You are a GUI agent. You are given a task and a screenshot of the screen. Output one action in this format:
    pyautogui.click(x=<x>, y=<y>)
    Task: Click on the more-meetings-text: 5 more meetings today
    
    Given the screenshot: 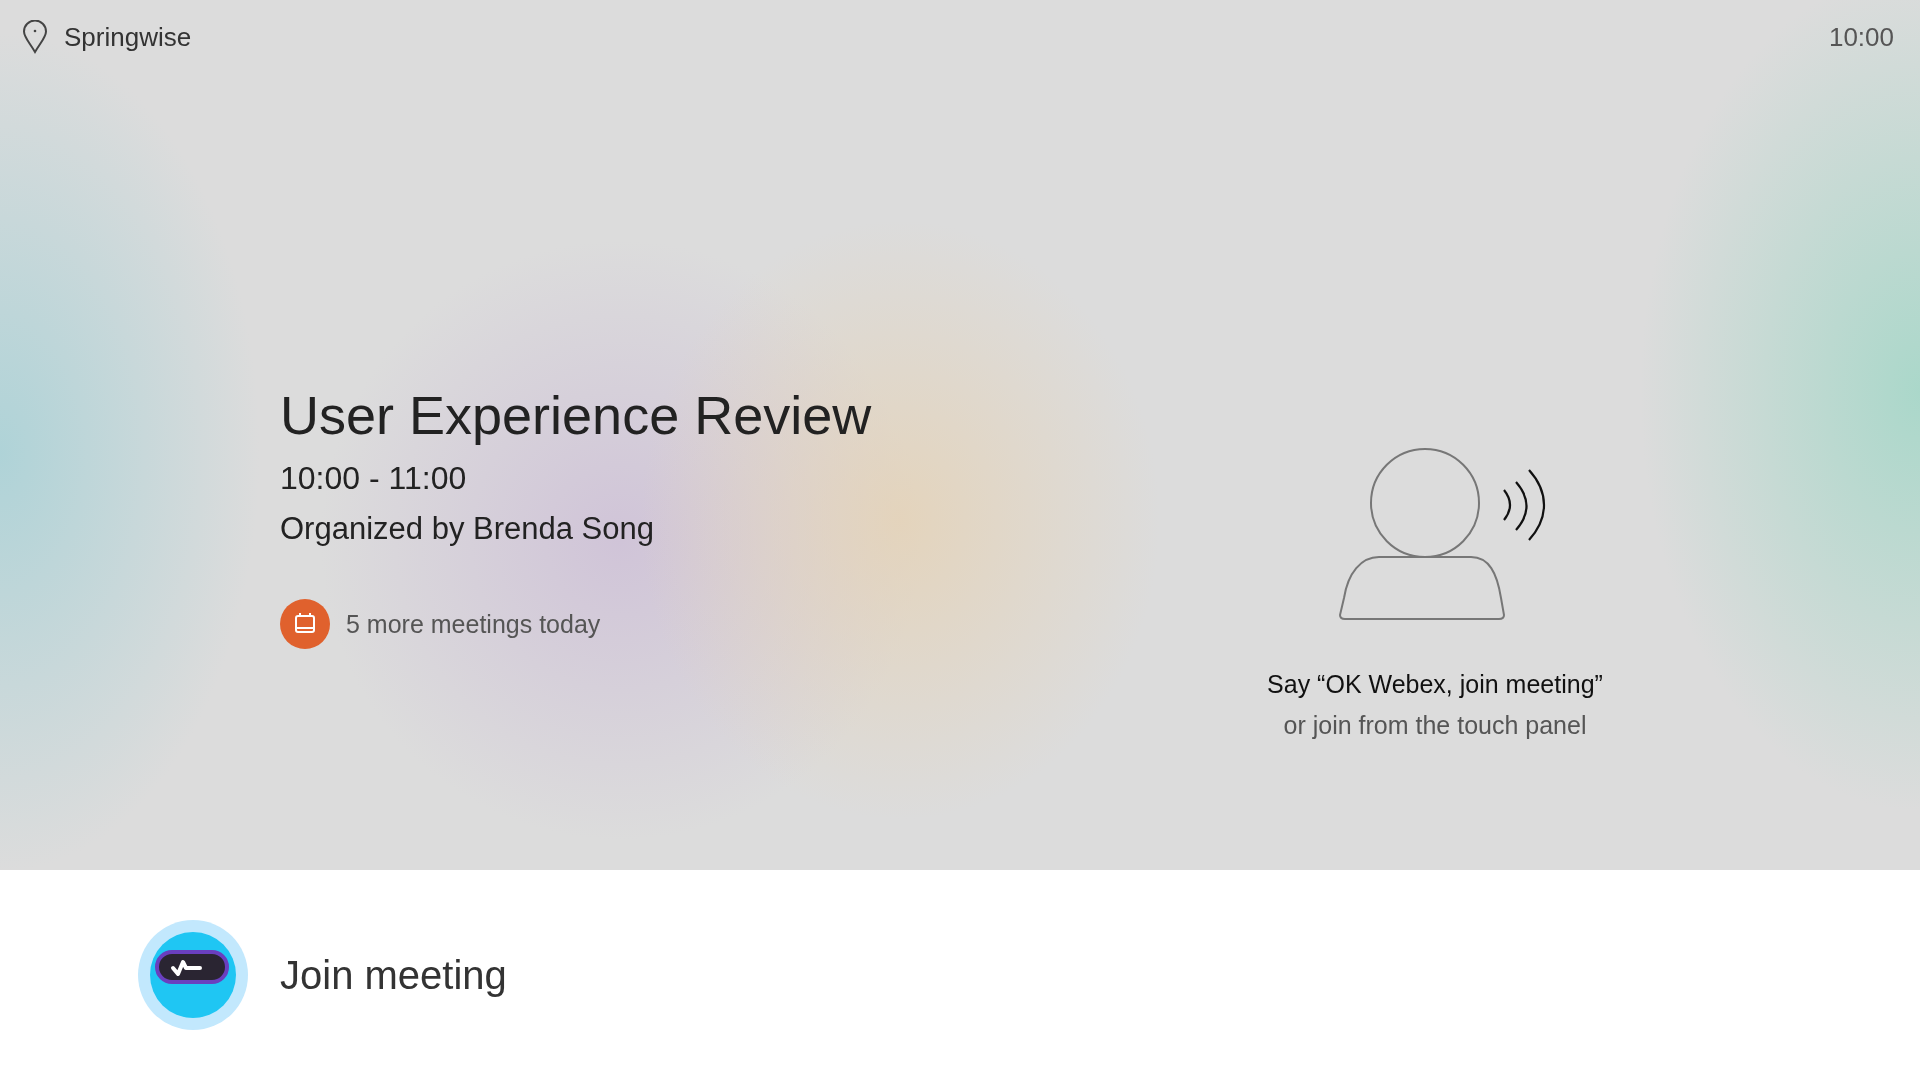 What is the action you would take?
    pyautogui.click(x=473, y=624)
    